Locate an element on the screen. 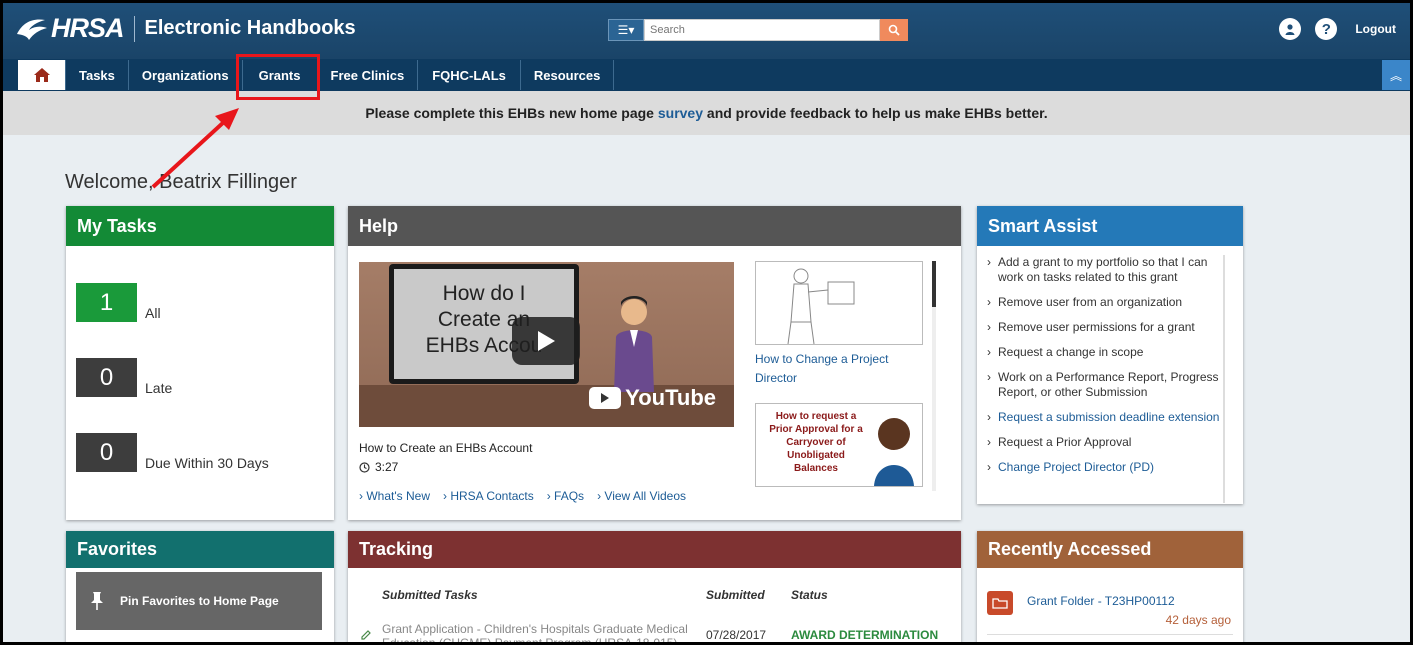  task-late: 0 Late is located at coordinates (124, 377).